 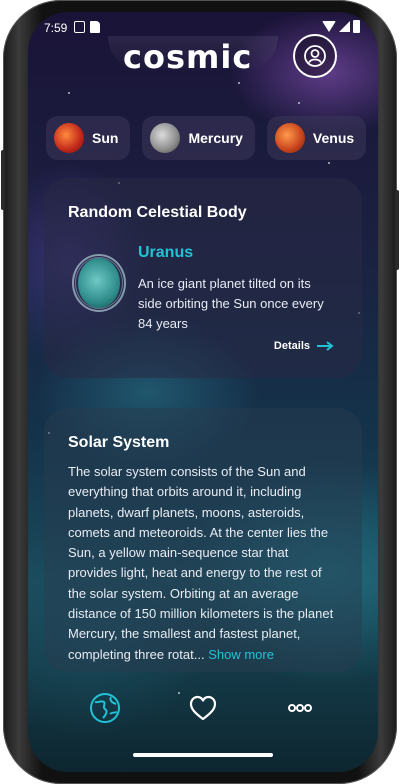 I want to click on card-title: Solar System, so click(x=119, y=442).